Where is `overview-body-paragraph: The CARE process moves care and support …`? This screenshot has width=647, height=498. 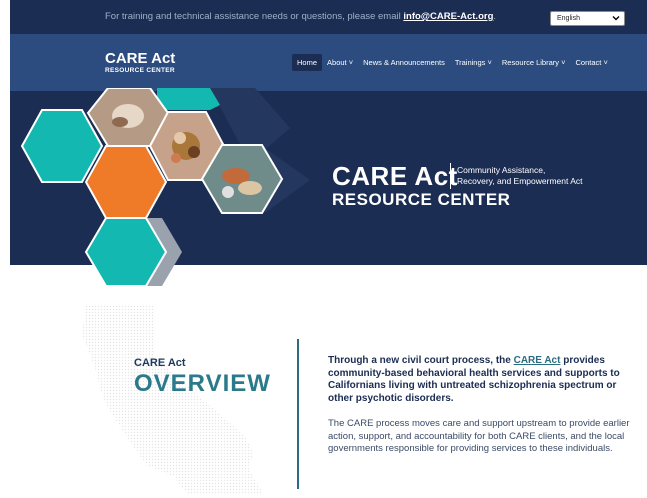 overview-body-paragraph: The CARE process moves care and support … is located at coordinates (479, 436).